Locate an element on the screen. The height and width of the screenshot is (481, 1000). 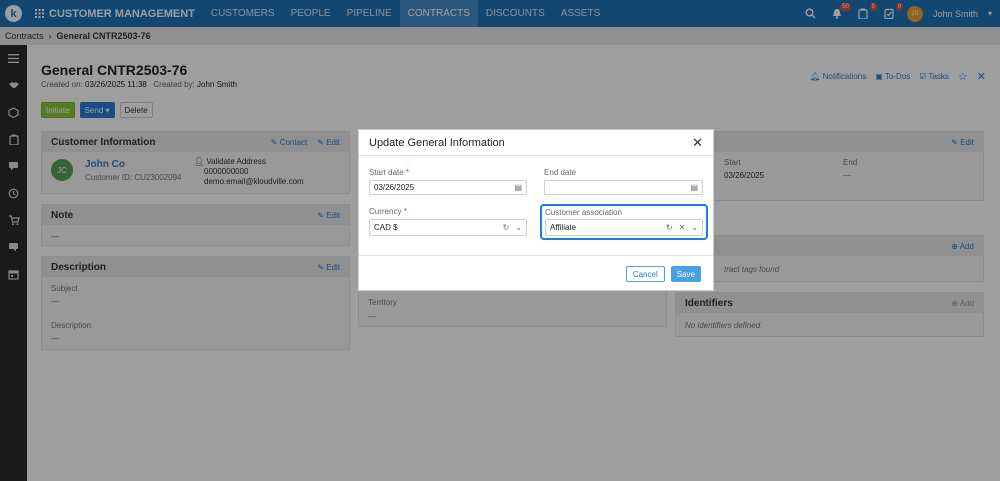
close-icon: ✕ is located at coordinates (697, 143).